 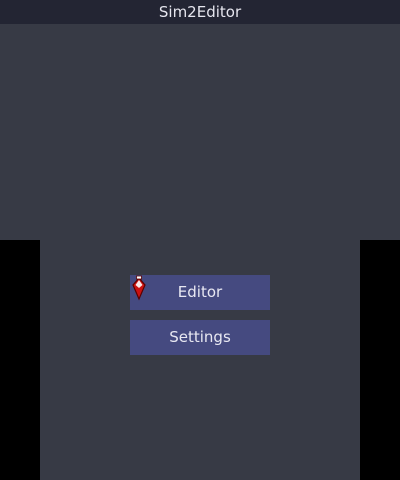 What do you see at coordinates (200, 337) in the screenshot?
I see `settings-button: Settings` at bounding box center [200, 337].